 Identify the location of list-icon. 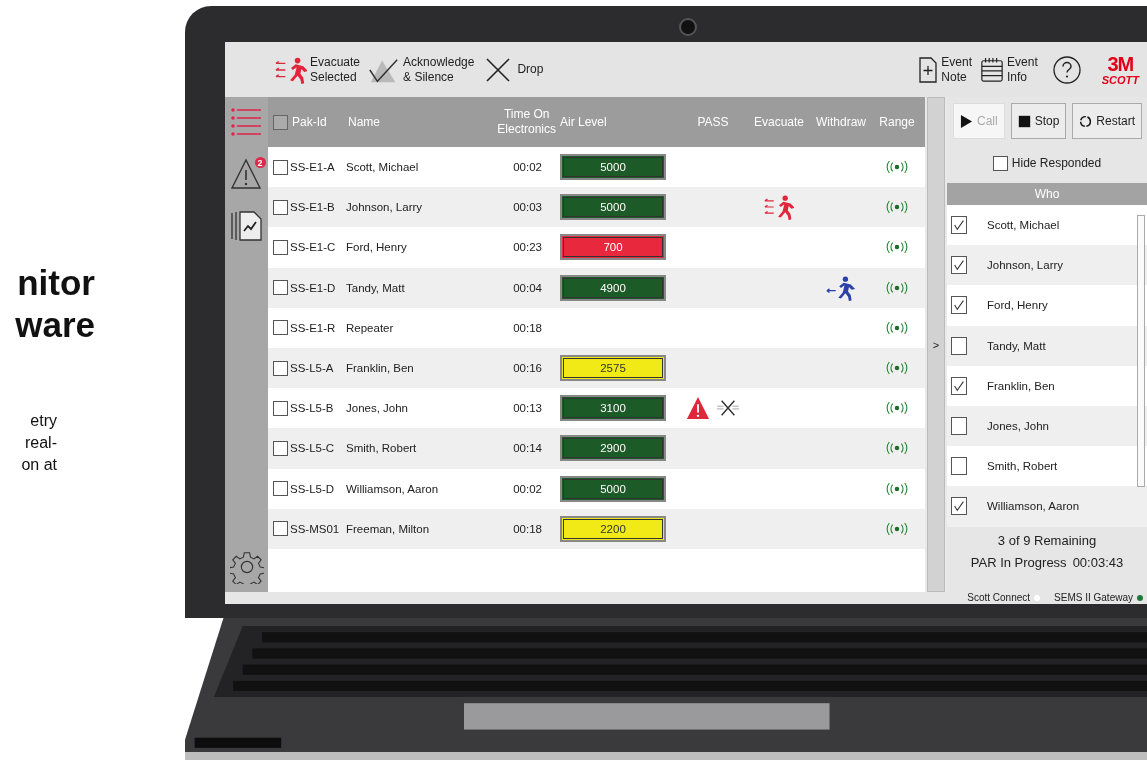
(246, 122).